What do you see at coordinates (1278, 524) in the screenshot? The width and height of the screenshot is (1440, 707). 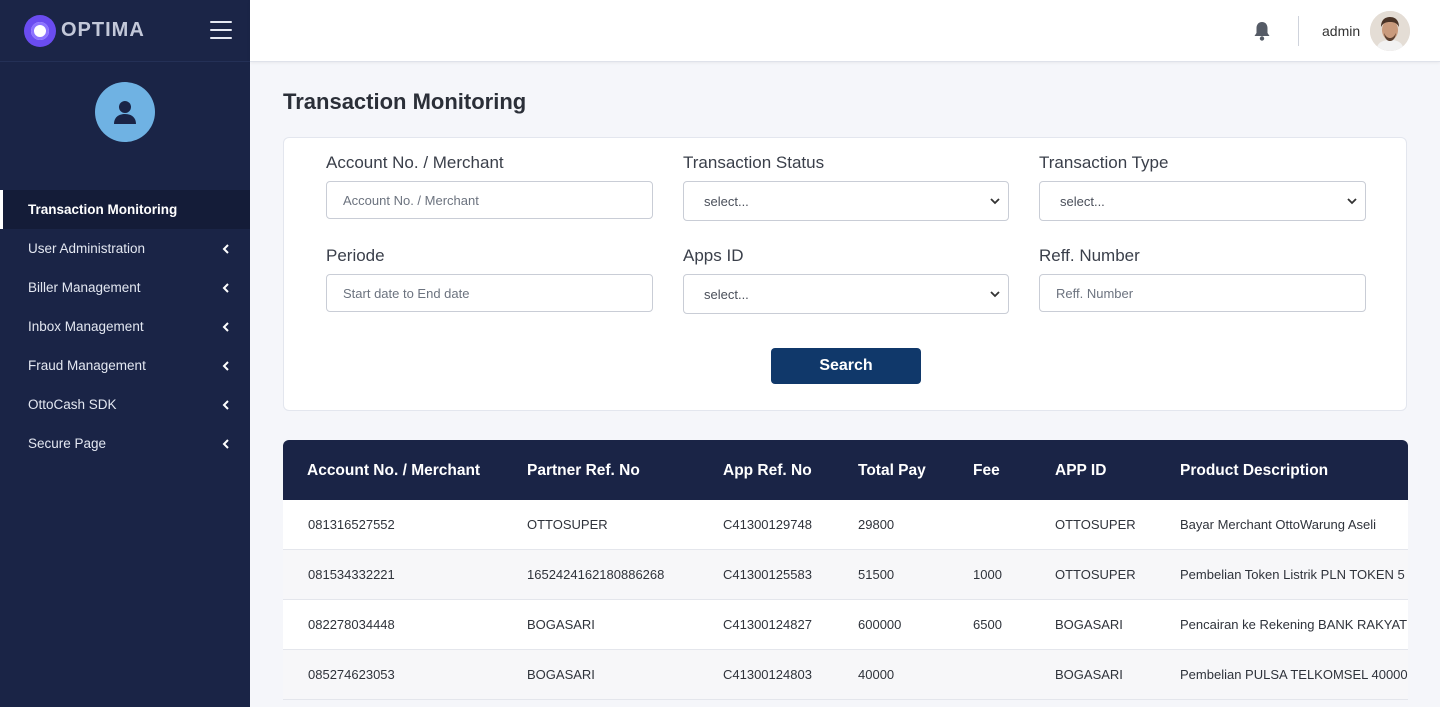 I see `table-cell: Bayar Merchant OttoWarung Aseli` at bounding box center [1278, 524].